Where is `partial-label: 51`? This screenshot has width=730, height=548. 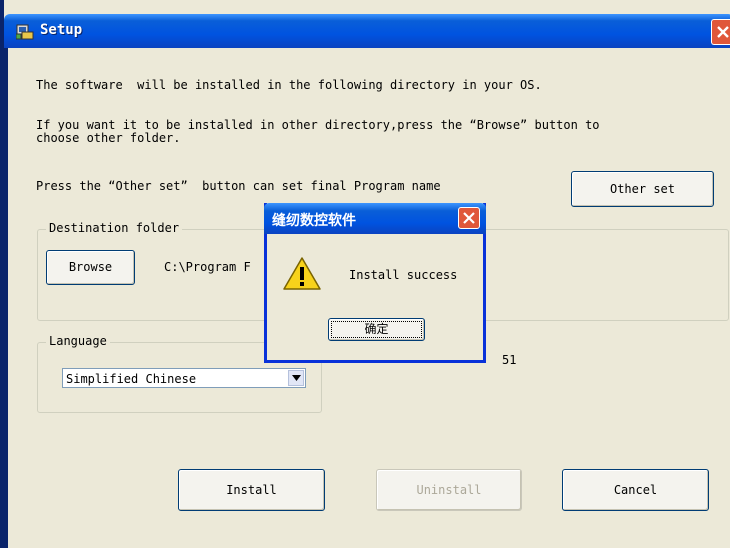
partial-label: 51 is located at coordinates (509, 360).